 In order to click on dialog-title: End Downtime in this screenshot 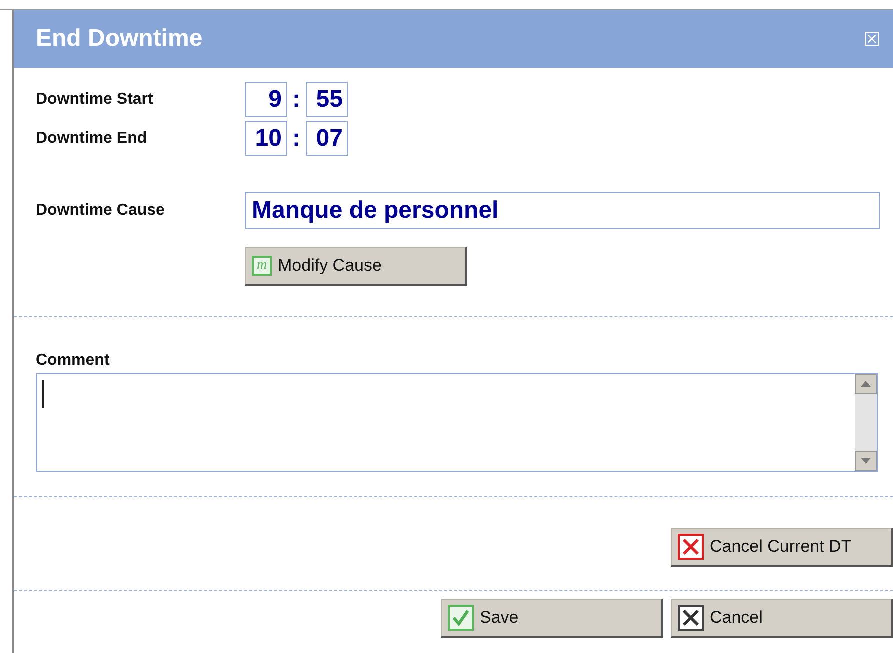, I will do `click(119, 39)`.